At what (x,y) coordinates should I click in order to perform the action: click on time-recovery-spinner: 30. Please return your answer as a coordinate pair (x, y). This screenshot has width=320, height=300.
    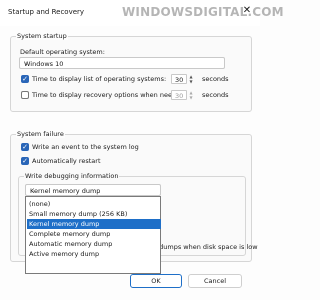
    Looking at the image, I should click on (179, 95).